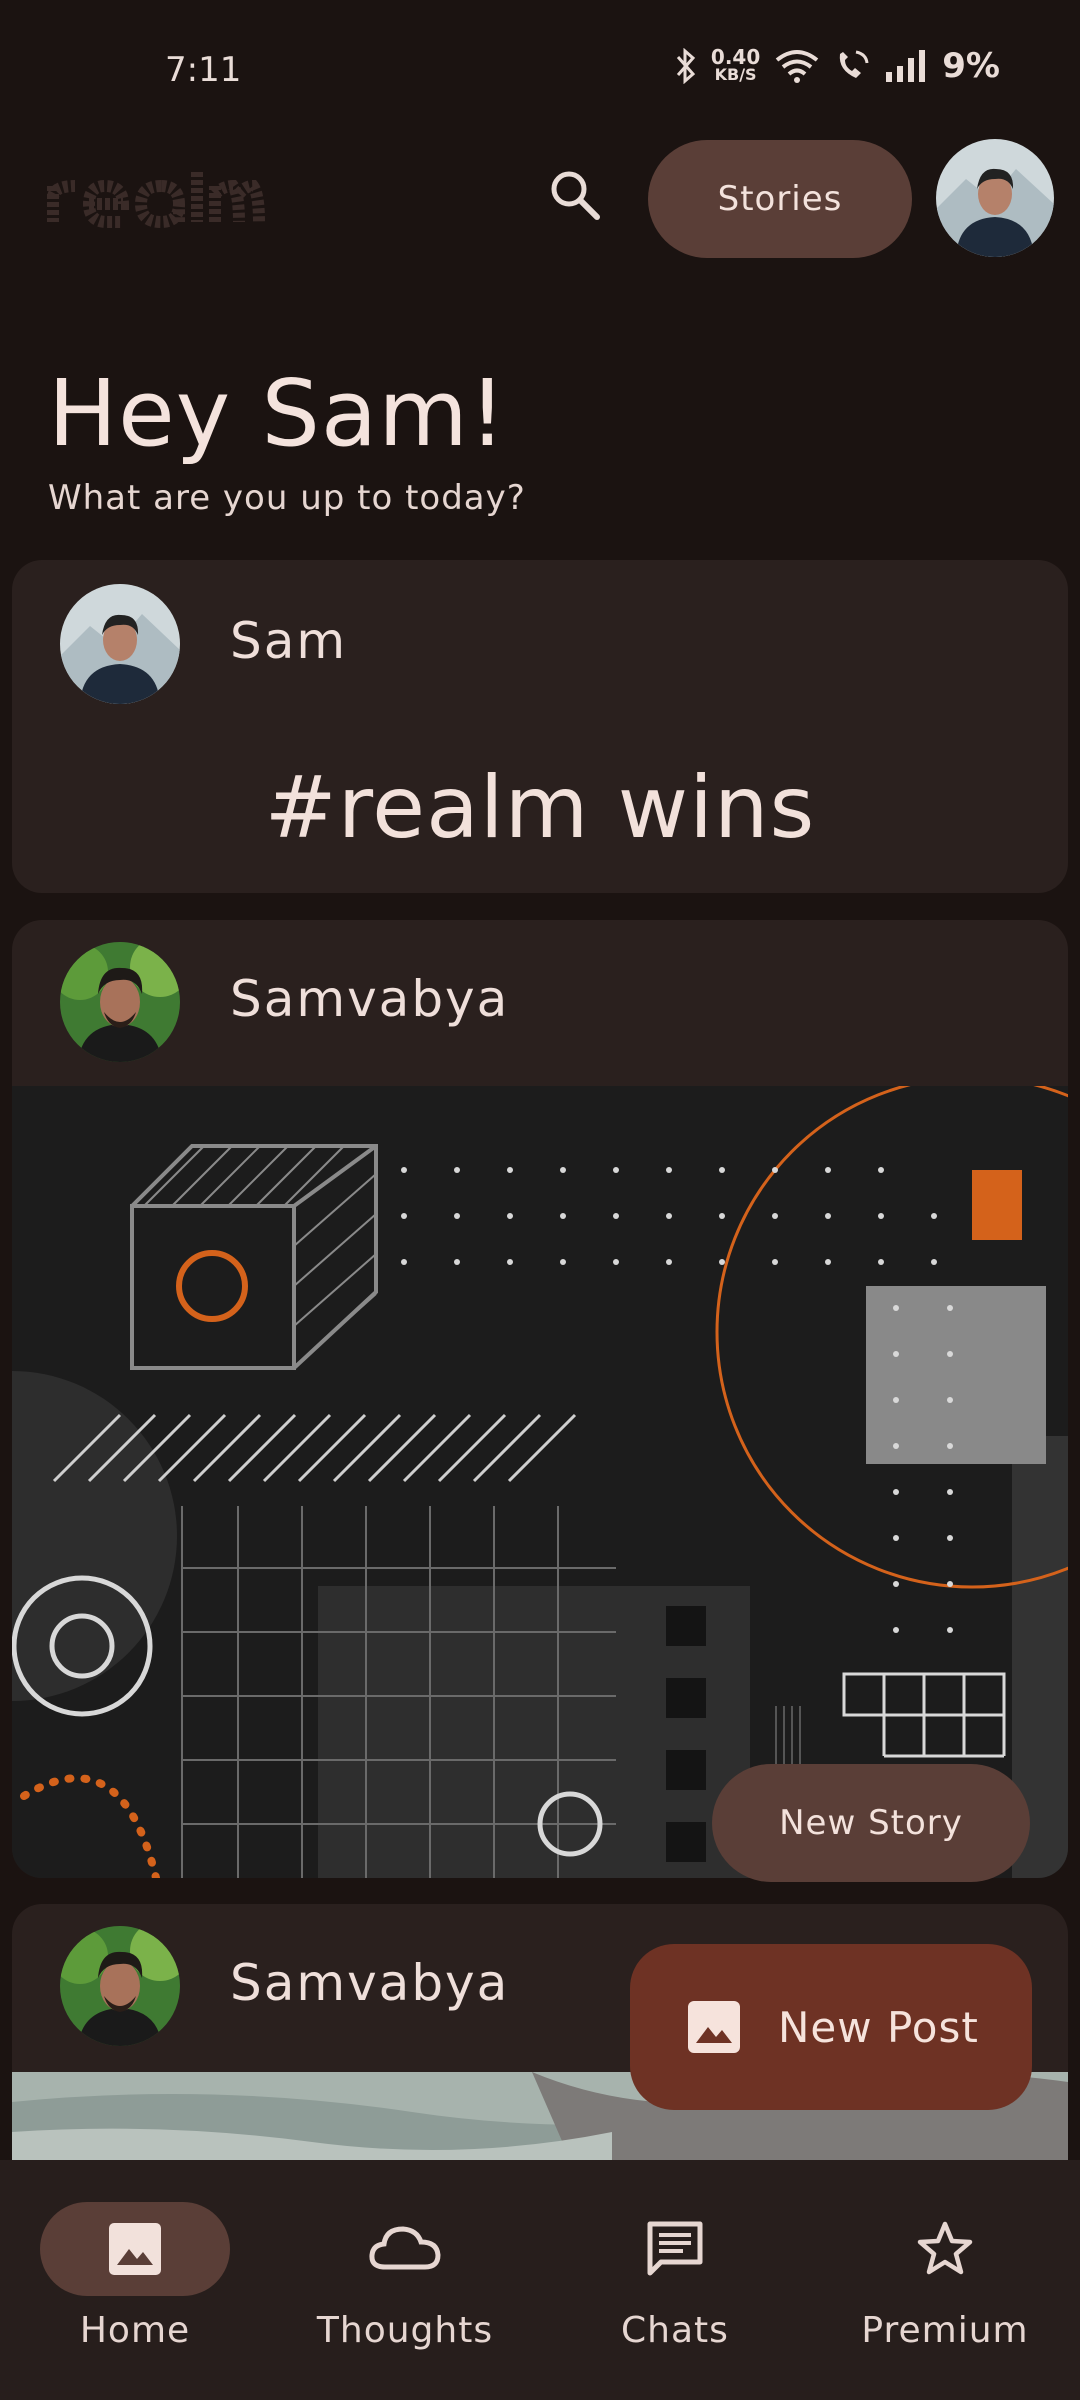 The image size is (1080, 2400). What do you see at coordinates (906, 66) in the screenshot?
I see `signal-icon` at bounding box center [906, 66].